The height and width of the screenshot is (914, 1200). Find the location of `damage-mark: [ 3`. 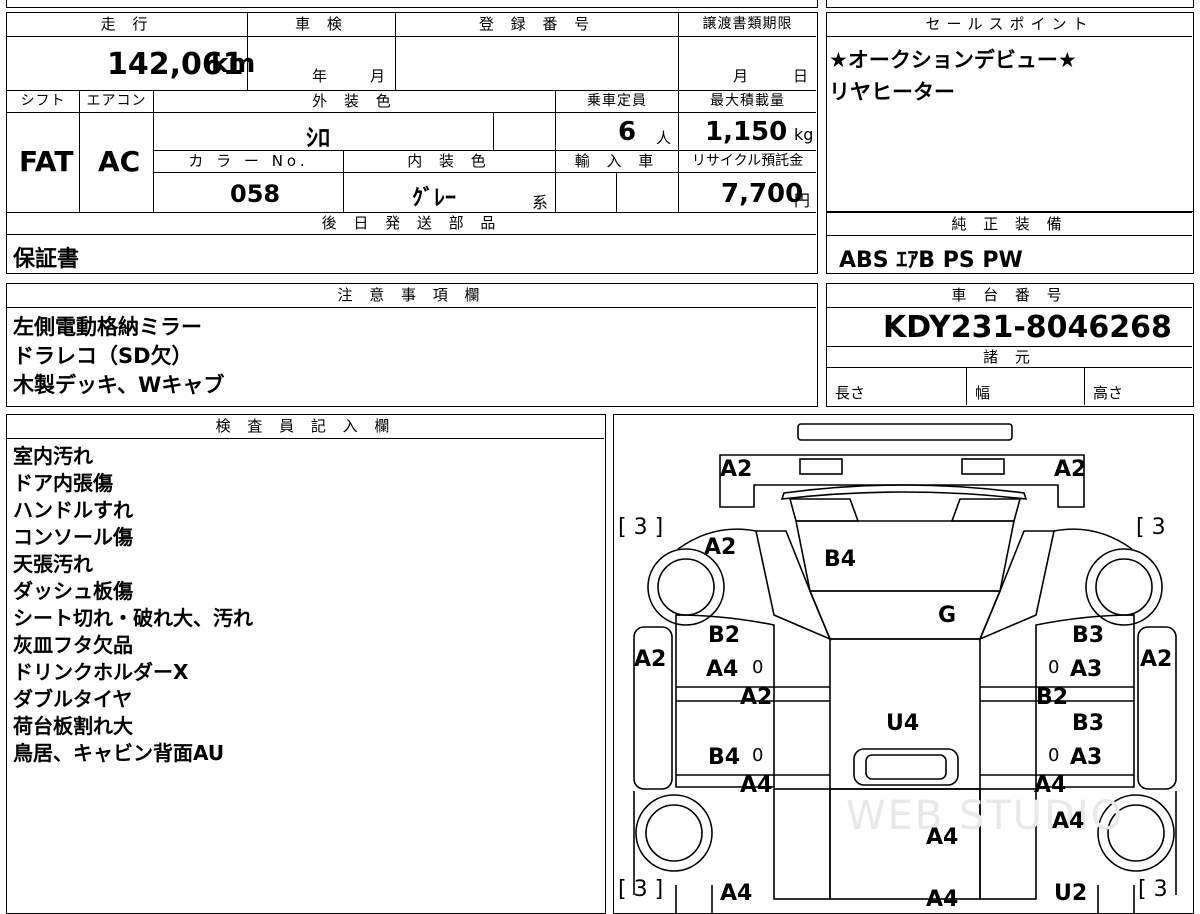

damage-mark: [ 3 is located at coordinates (1153, 889).